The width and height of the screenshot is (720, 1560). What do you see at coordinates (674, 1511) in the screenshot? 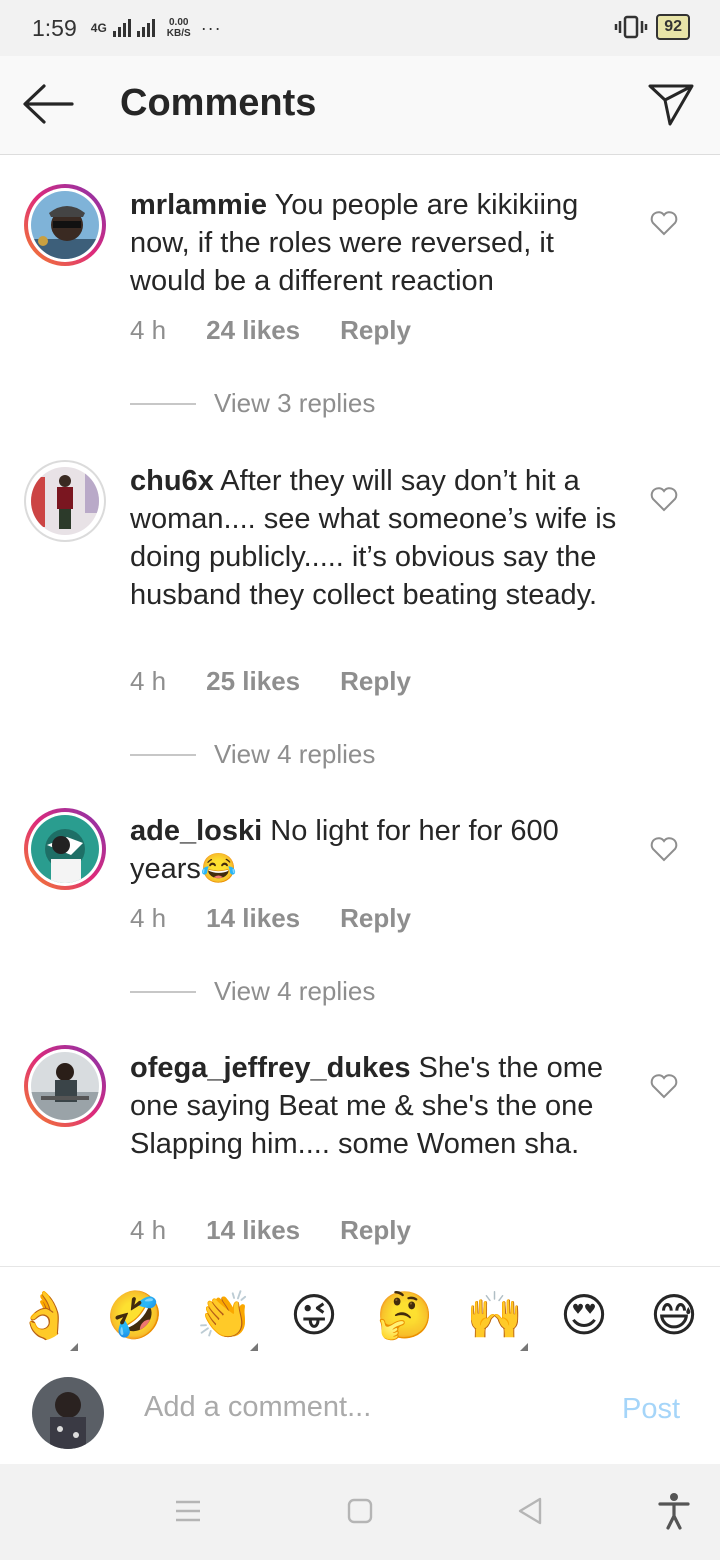
I see `accessibility-icon` at bounding box center [674, 1511].